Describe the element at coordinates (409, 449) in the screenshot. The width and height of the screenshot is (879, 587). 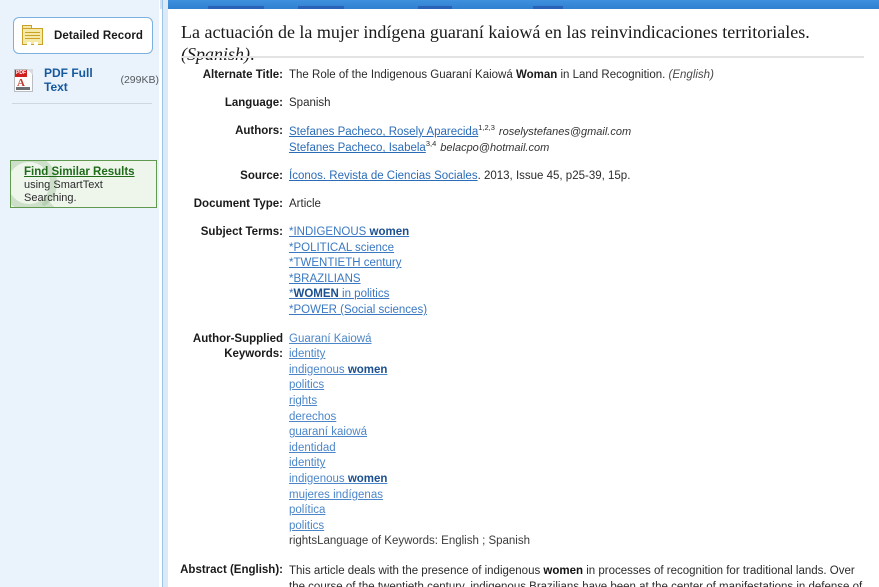
I see `keyword-link: identidad` at that location.